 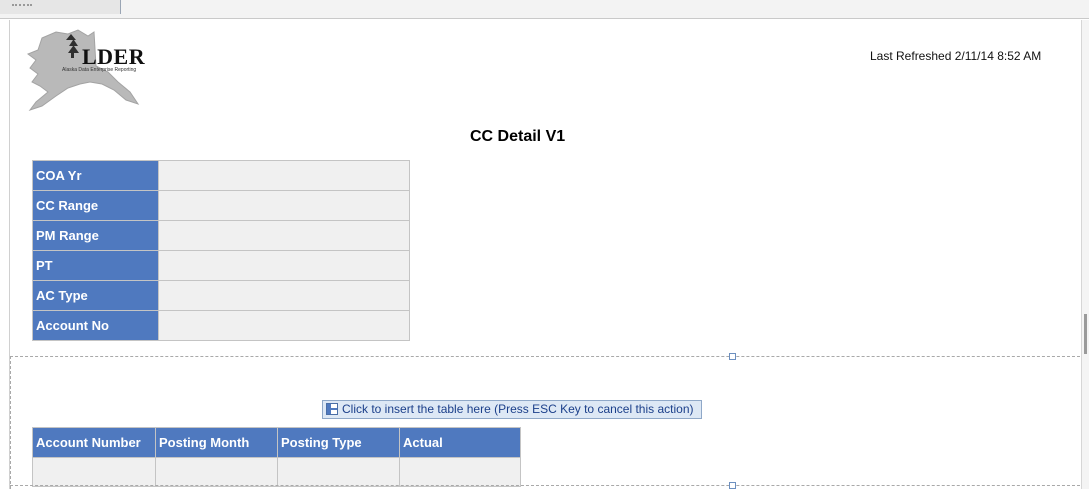 I want to click on prompt-row: PM Range, so click(x=221, y=235).